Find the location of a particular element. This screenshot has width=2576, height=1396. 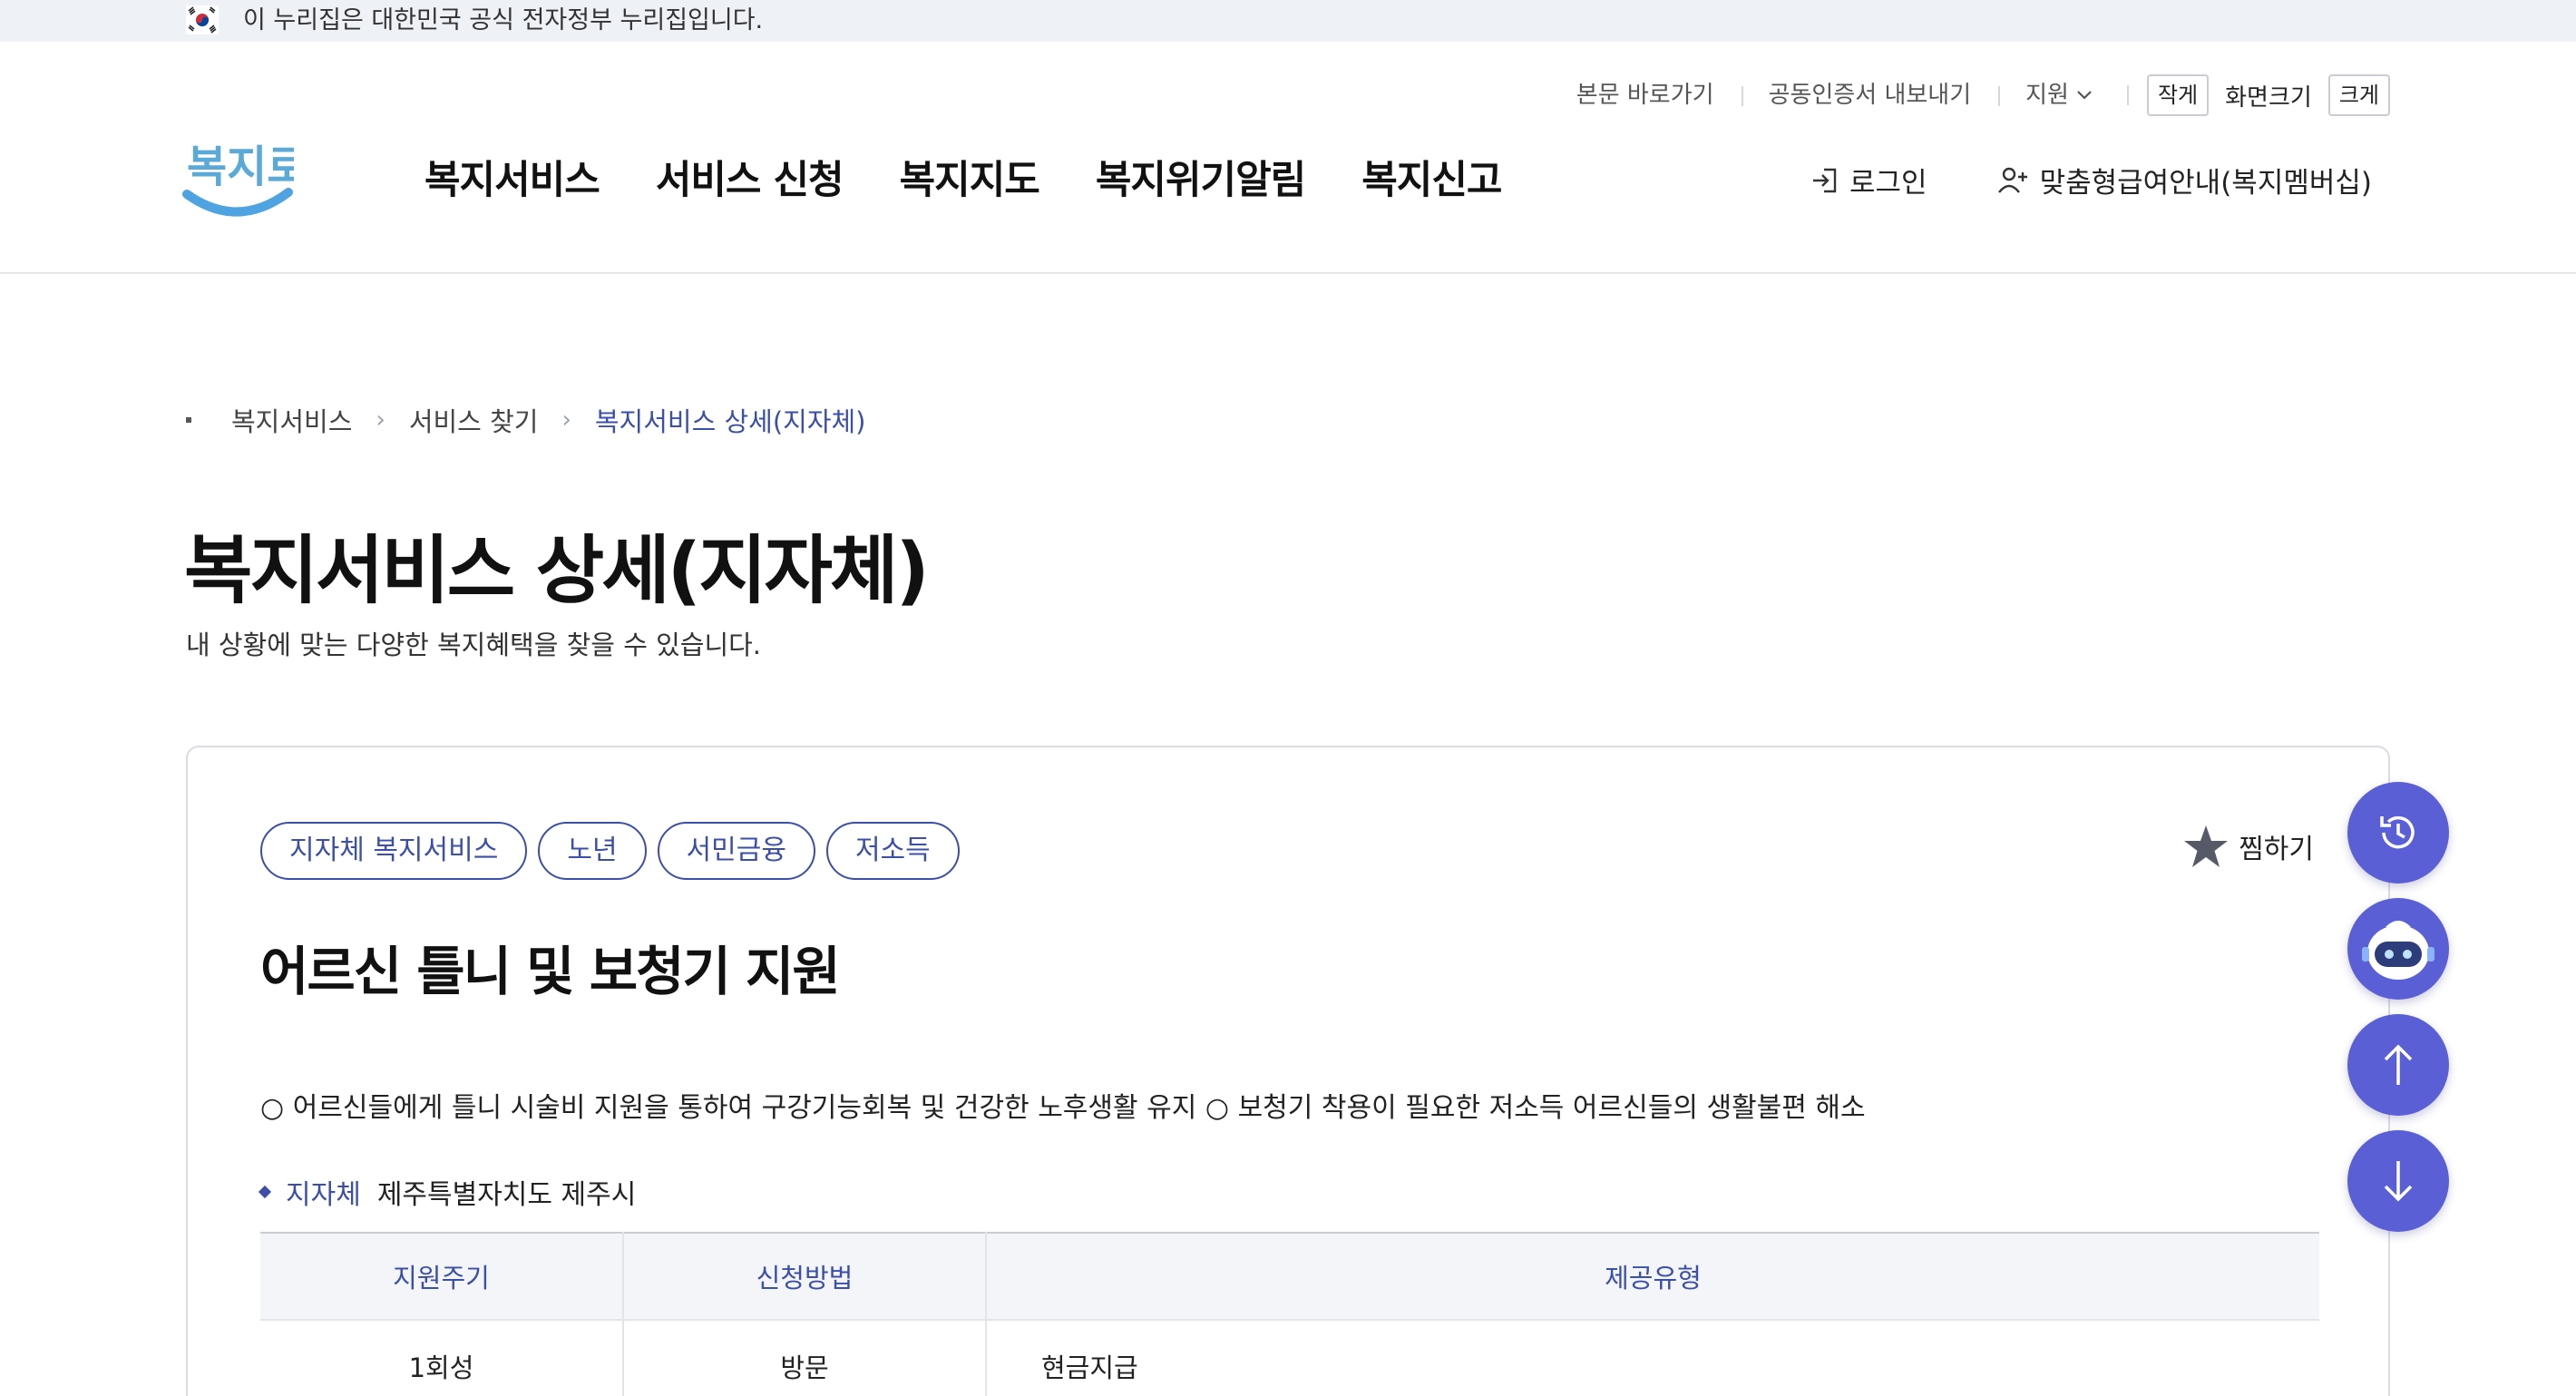

breadcrumb-item: 복지서비스 is located at coordinates (291, 420).